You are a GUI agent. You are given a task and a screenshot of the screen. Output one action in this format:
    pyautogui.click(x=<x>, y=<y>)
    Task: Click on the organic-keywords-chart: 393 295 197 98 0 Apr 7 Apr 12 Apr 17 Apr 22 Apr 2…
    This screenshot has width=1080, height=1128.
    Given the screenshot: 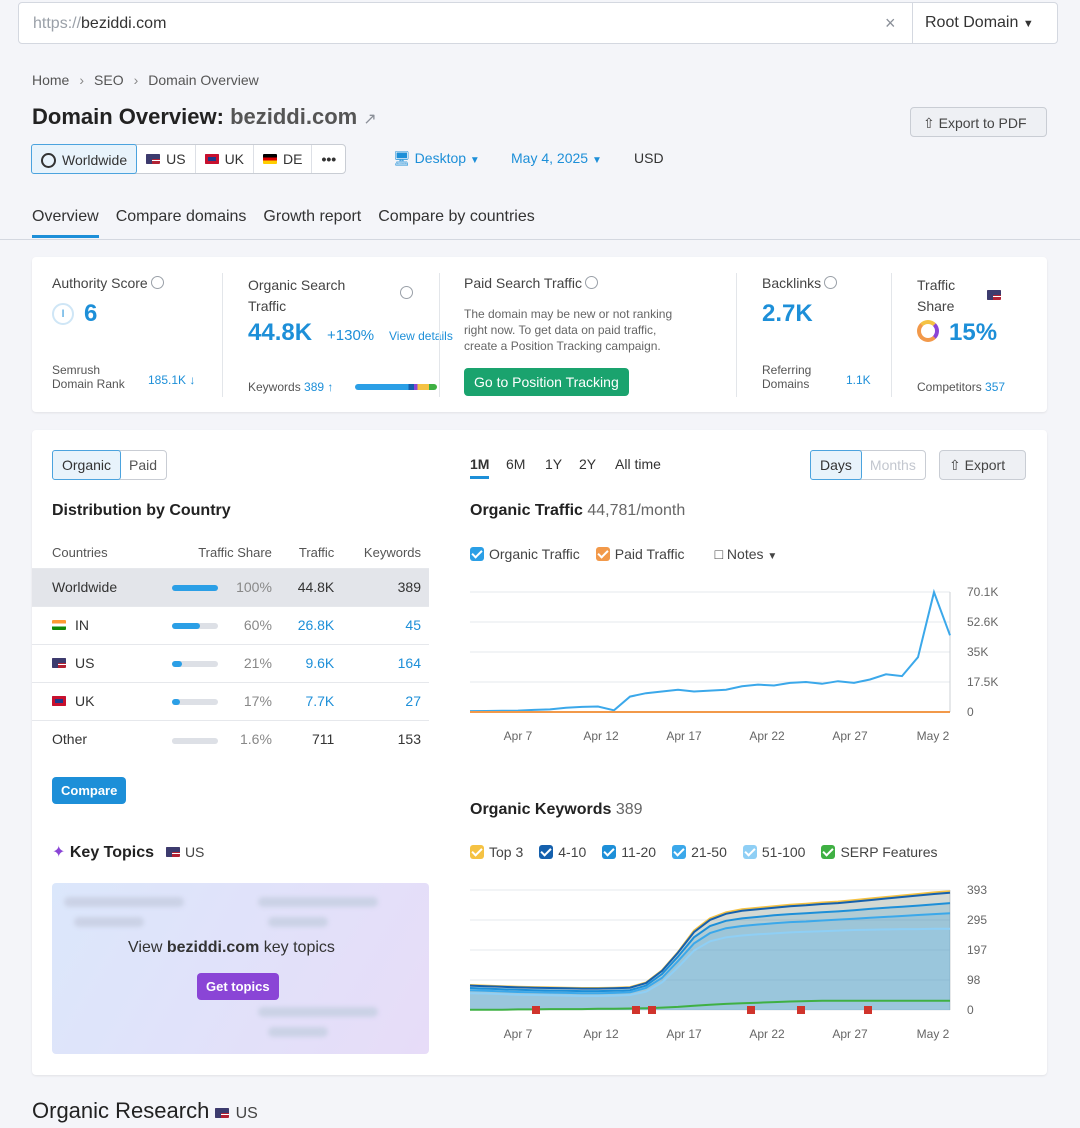 What is the action you would take?
    pyautogui.click(x=728, y=962)
    